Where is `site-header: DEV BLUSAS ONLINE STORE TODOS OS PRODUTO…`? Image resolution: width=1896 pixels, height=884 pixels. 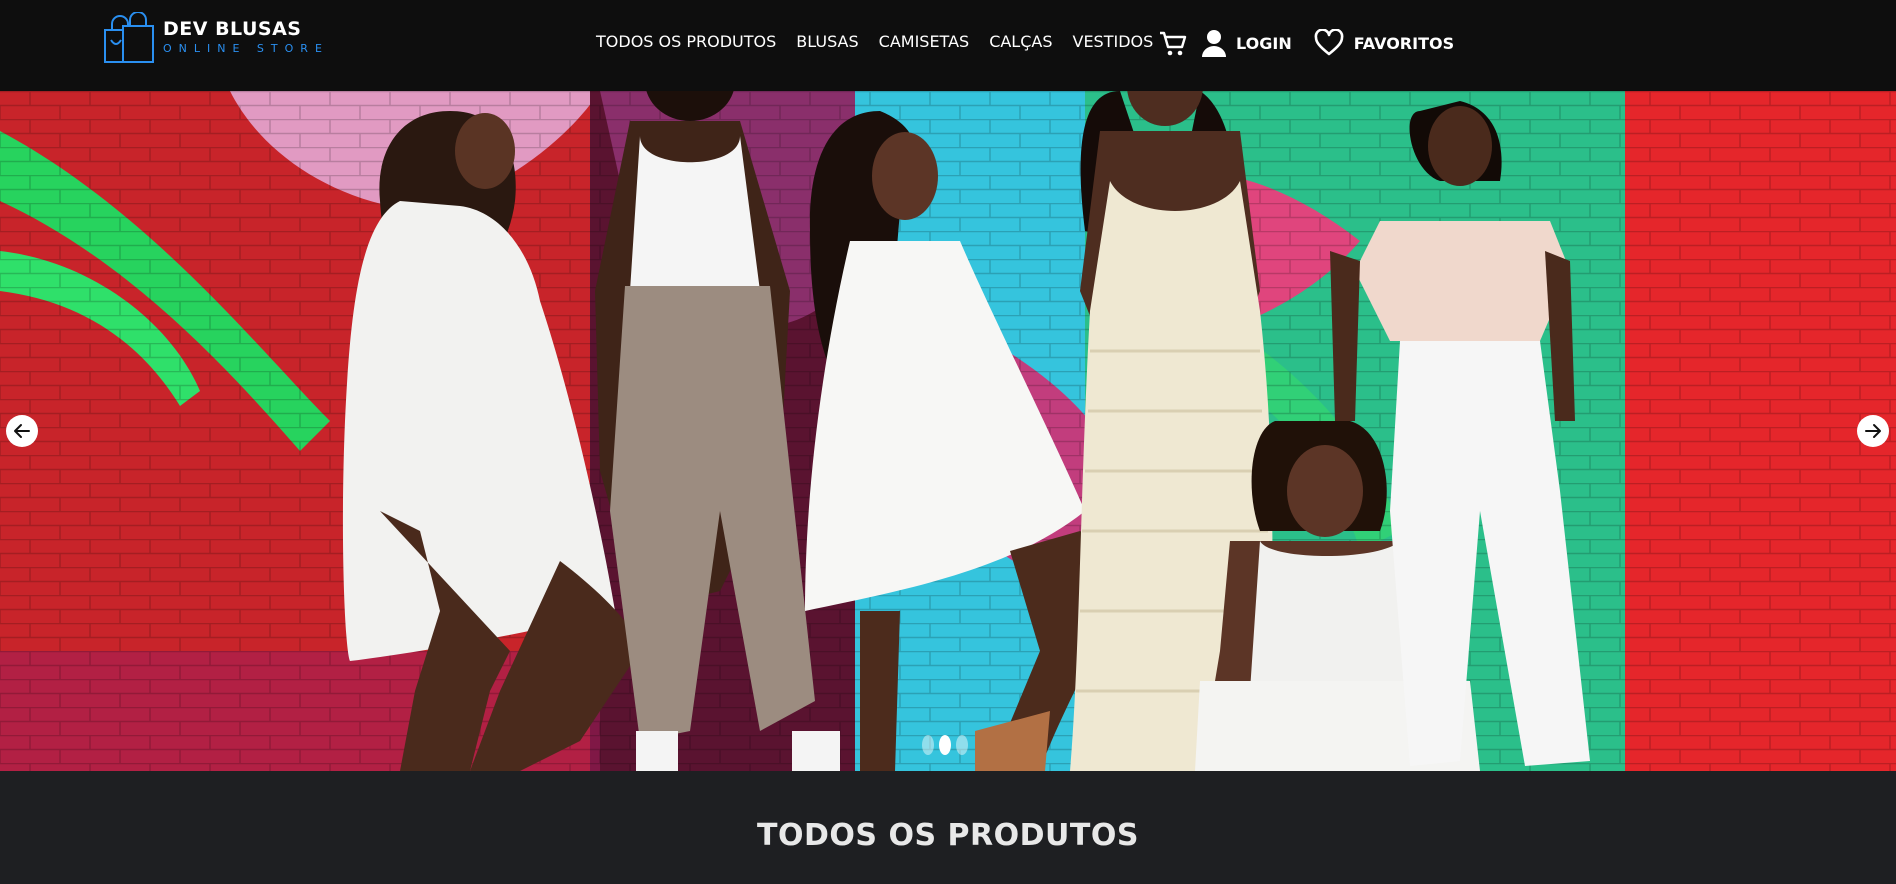 site-header: DEV BLUSAS ONLINE STORE TODOS OS PRODUTO… is located at coordinates (948, 45).